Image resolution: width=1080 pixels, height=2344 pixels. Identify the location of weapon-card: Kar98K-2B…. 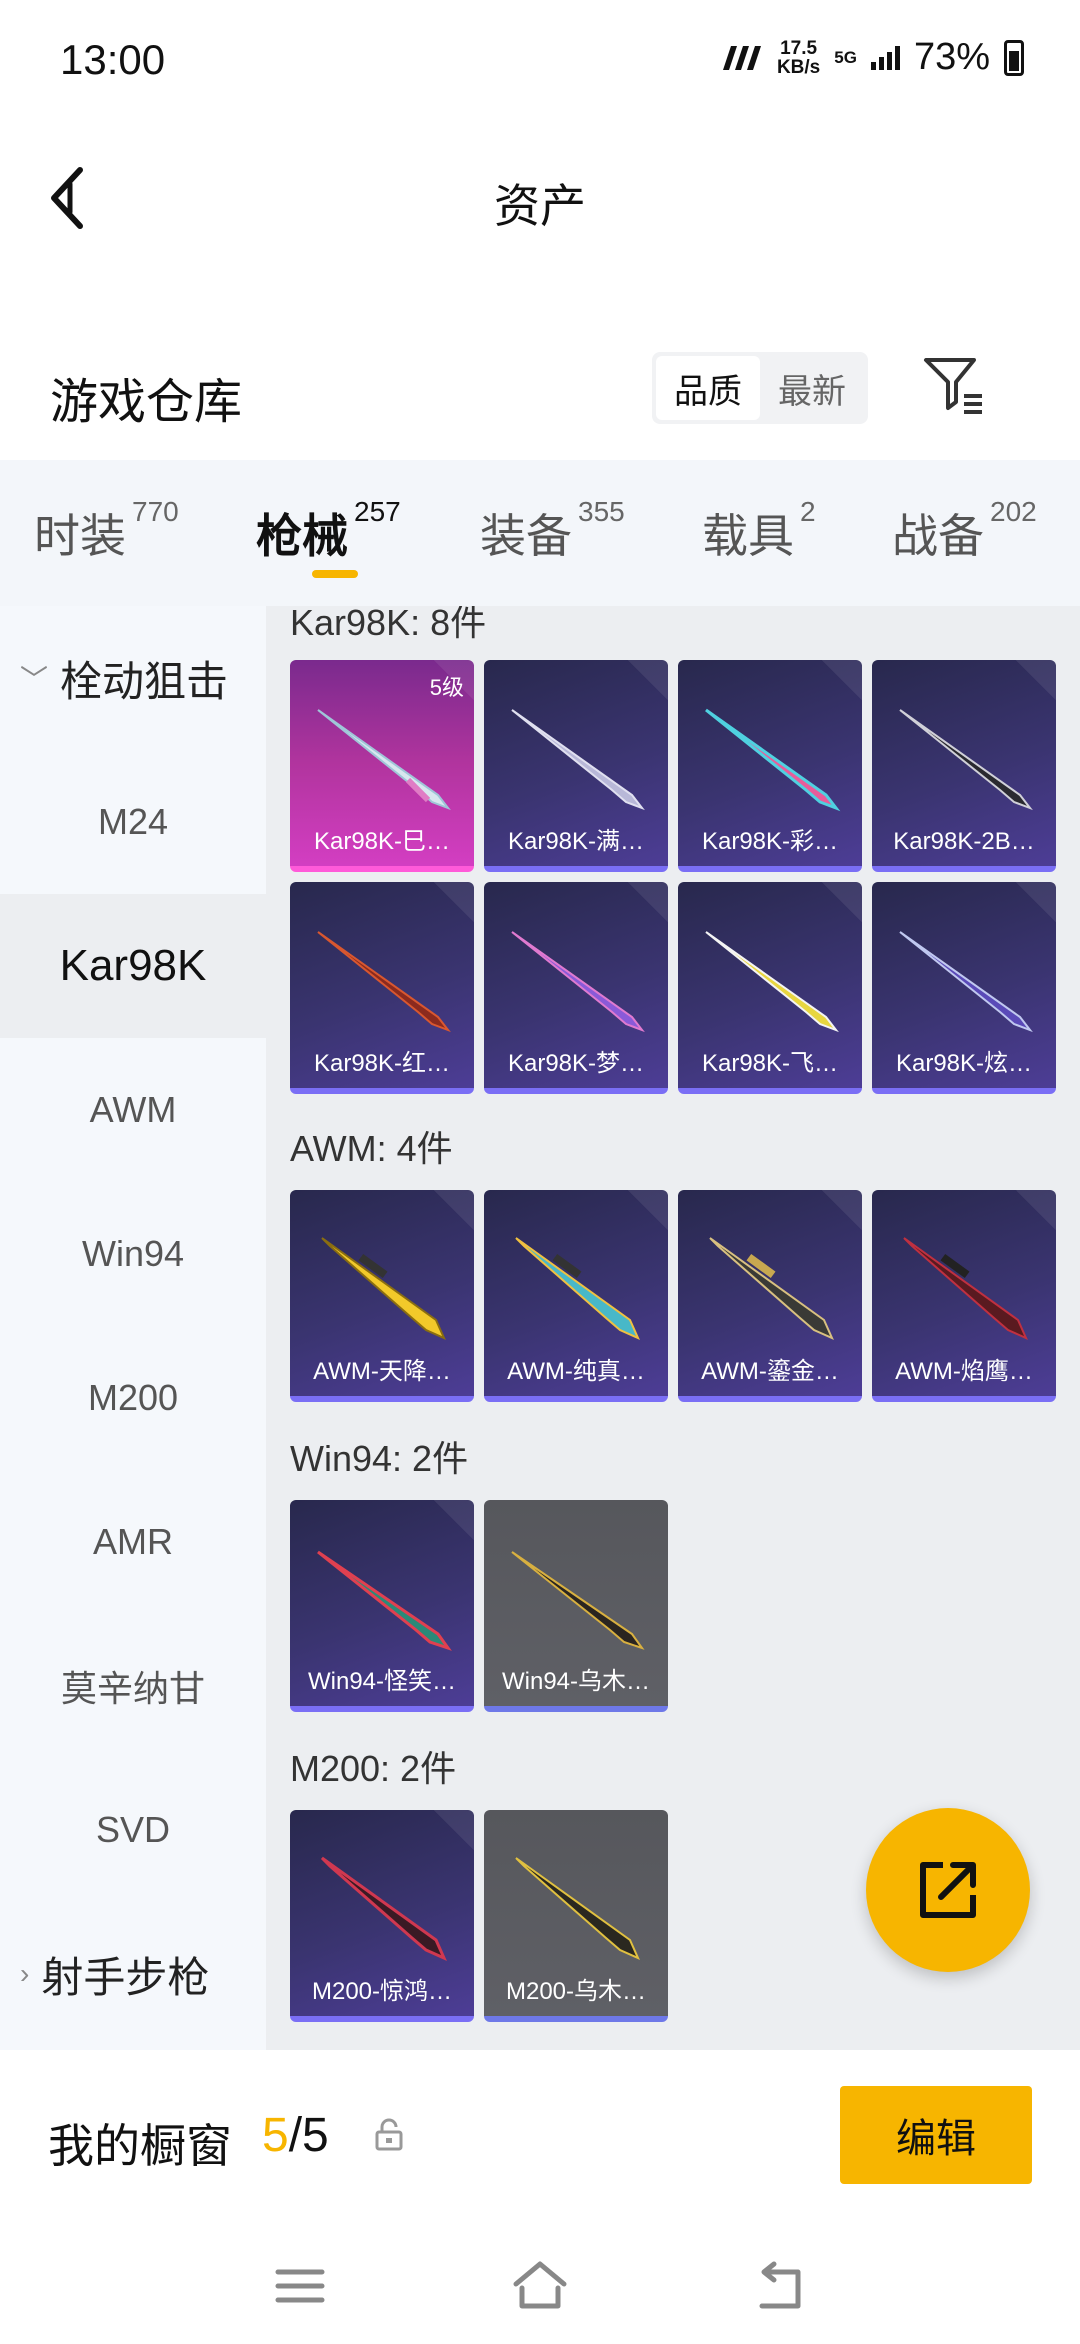
(964, 766).